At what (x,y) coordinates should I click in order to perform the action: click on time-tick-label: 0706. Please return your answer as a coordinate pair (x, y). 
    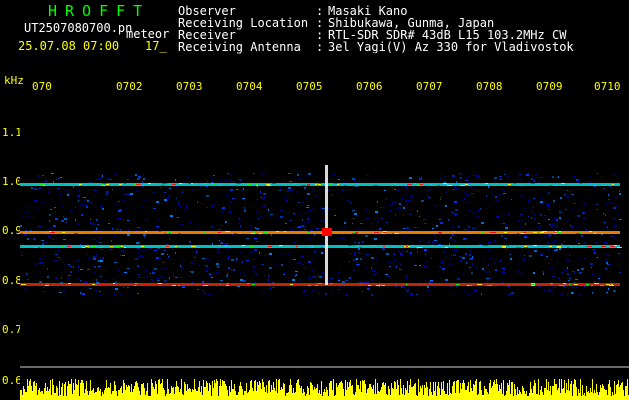
    Looking at the image, I should click on (369, 86).